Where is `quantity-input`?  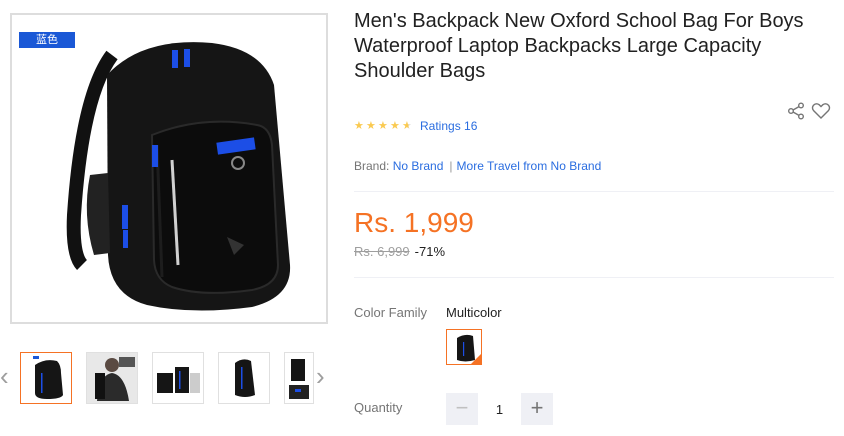
quantity-input is located at coordinates (499, 409).